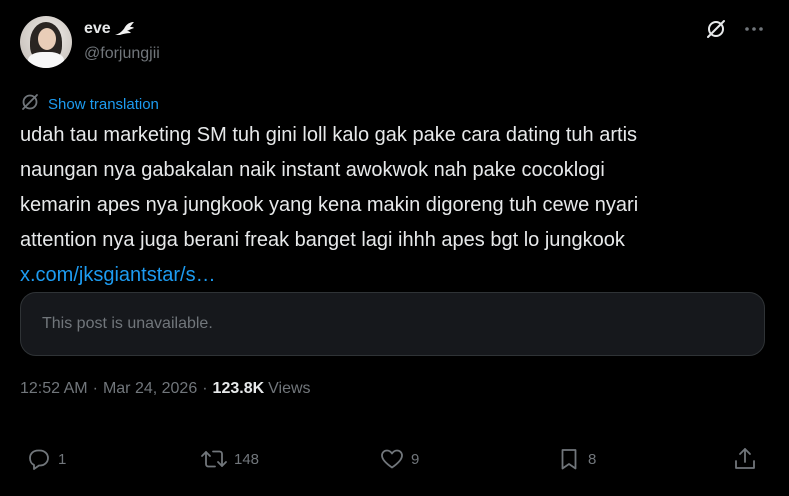 This screenshot has height=496, width=789. I want to click on display-name-text: eve, so click(97, 28).